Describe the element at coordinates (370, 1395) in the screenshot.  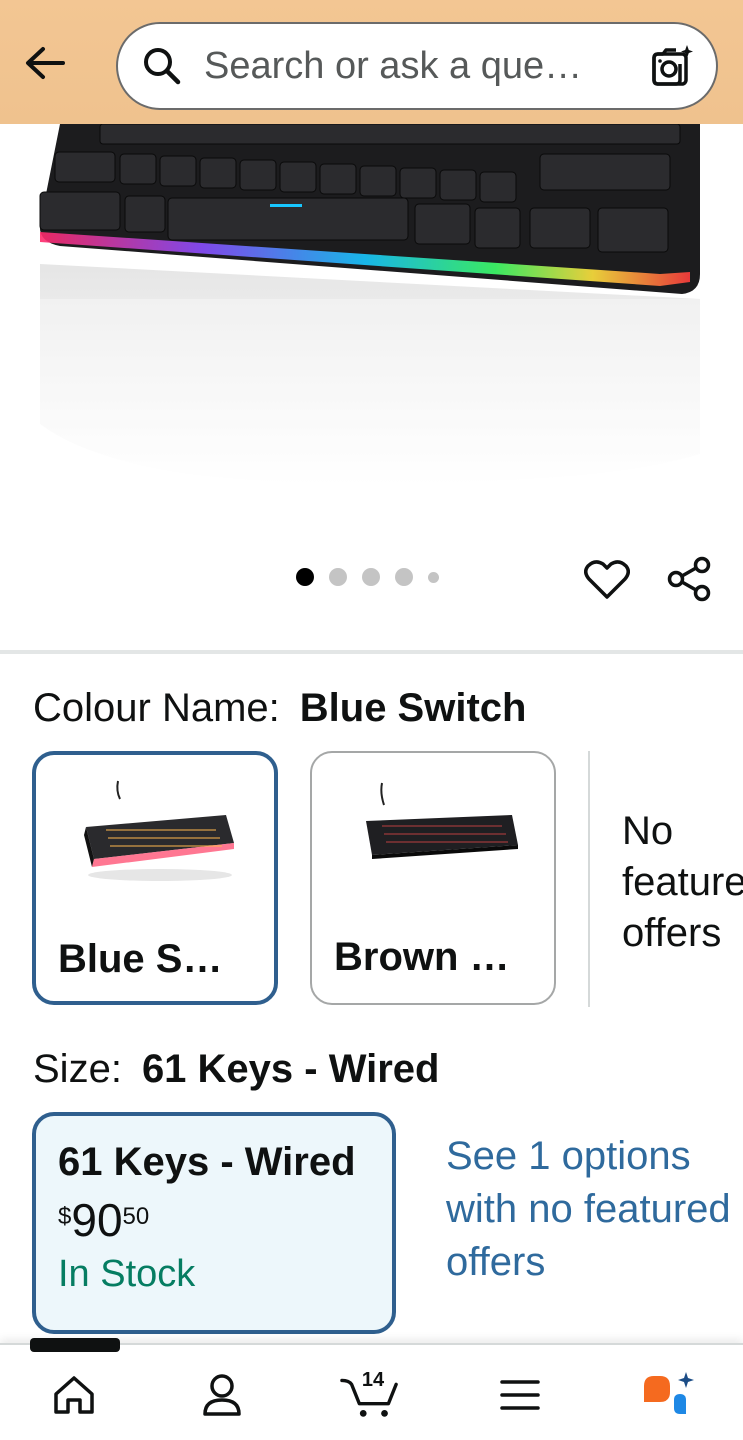
I see `nav-cart: 14` at that location.